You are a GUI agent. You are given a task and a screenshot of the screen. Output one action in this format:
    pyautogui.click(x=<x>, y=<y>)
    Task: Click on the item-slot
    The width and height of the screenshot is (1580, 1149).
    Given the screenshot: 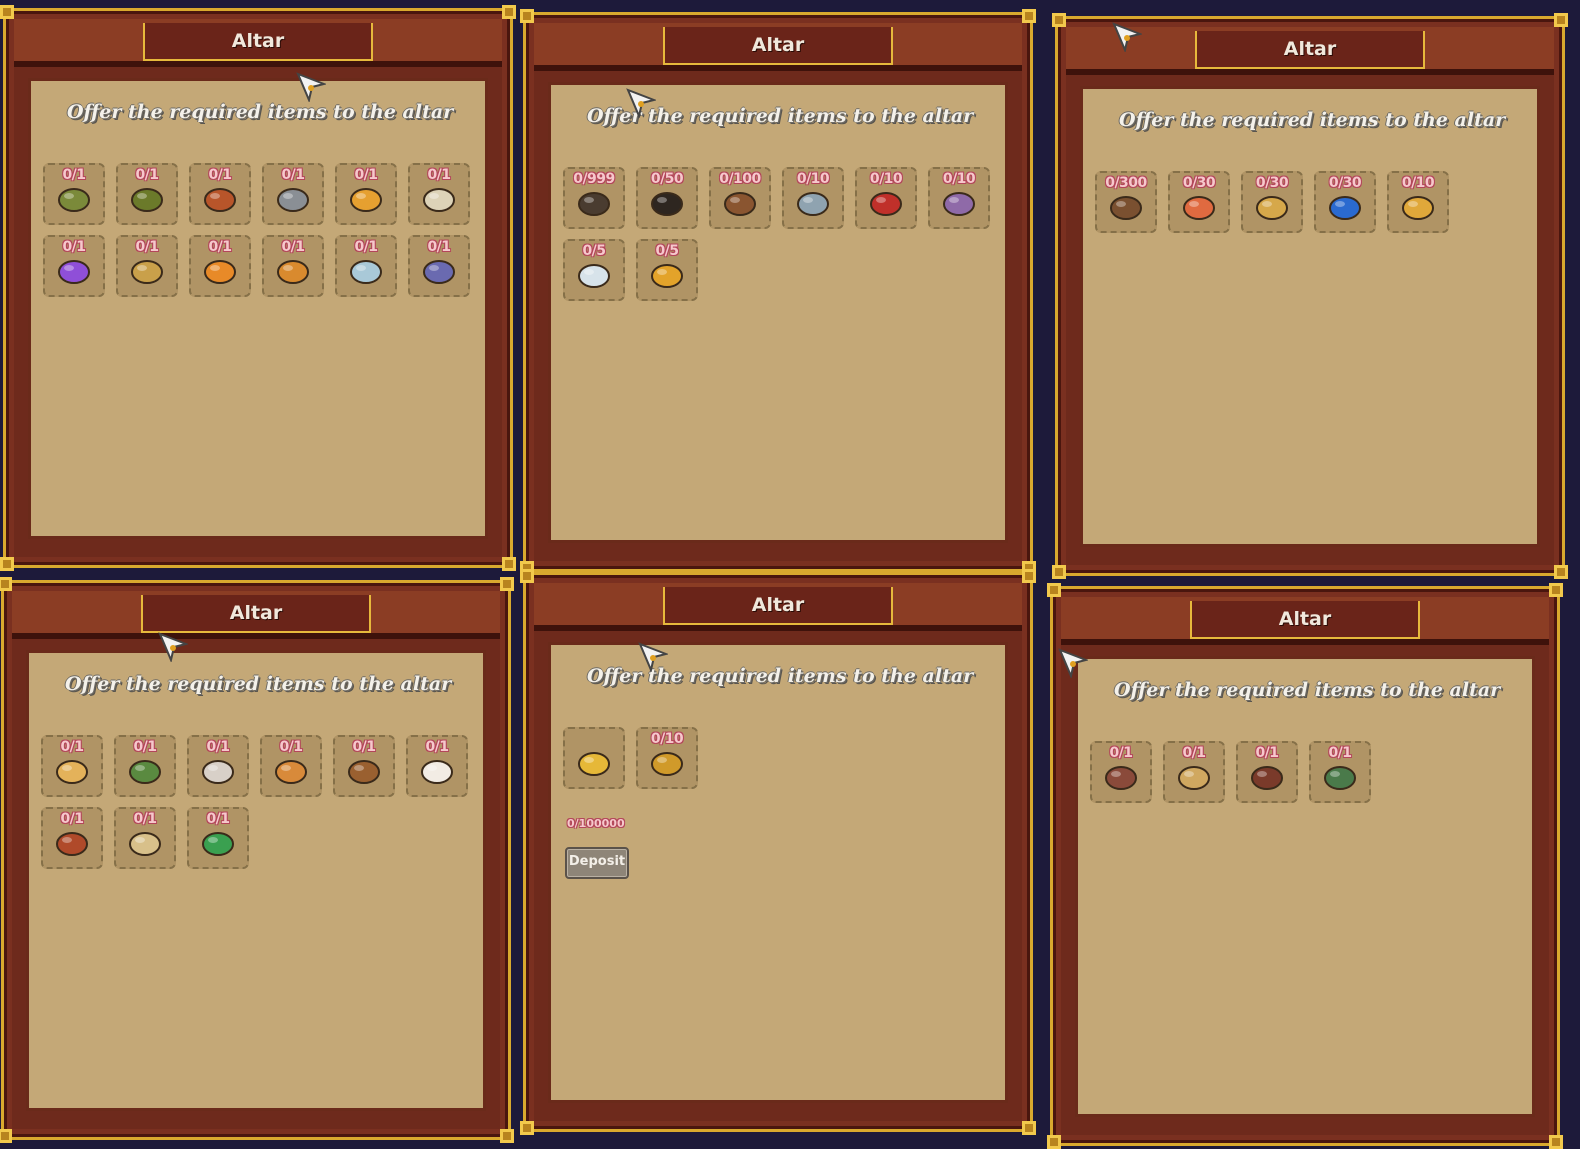 What is the action you would take?
    pyautogui.click(x=594, y=758)
    